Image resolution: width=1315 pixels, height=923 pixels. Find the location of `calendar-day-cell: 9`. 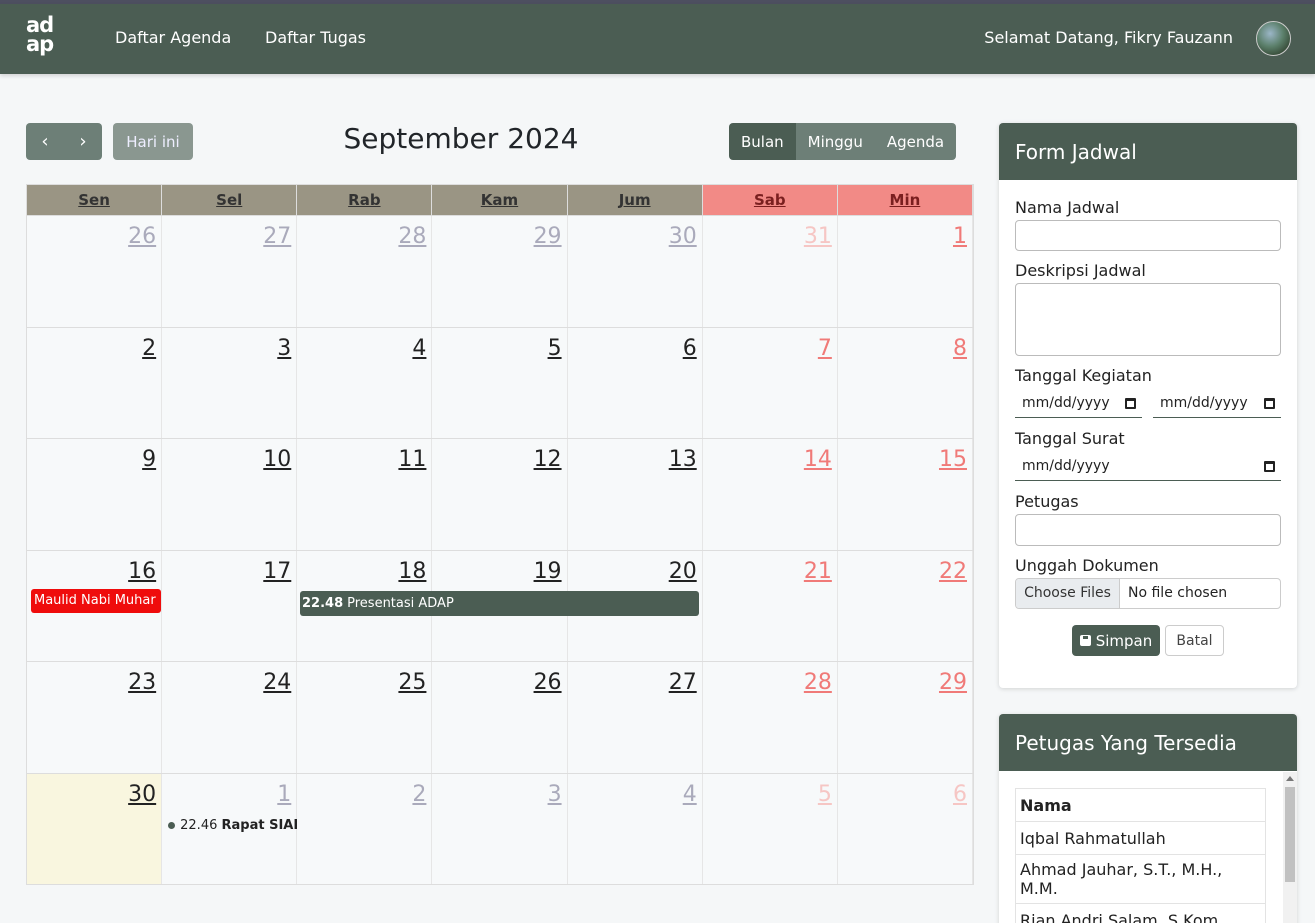

calendar-day-cell: 9 is located at coordinates (95, 494).